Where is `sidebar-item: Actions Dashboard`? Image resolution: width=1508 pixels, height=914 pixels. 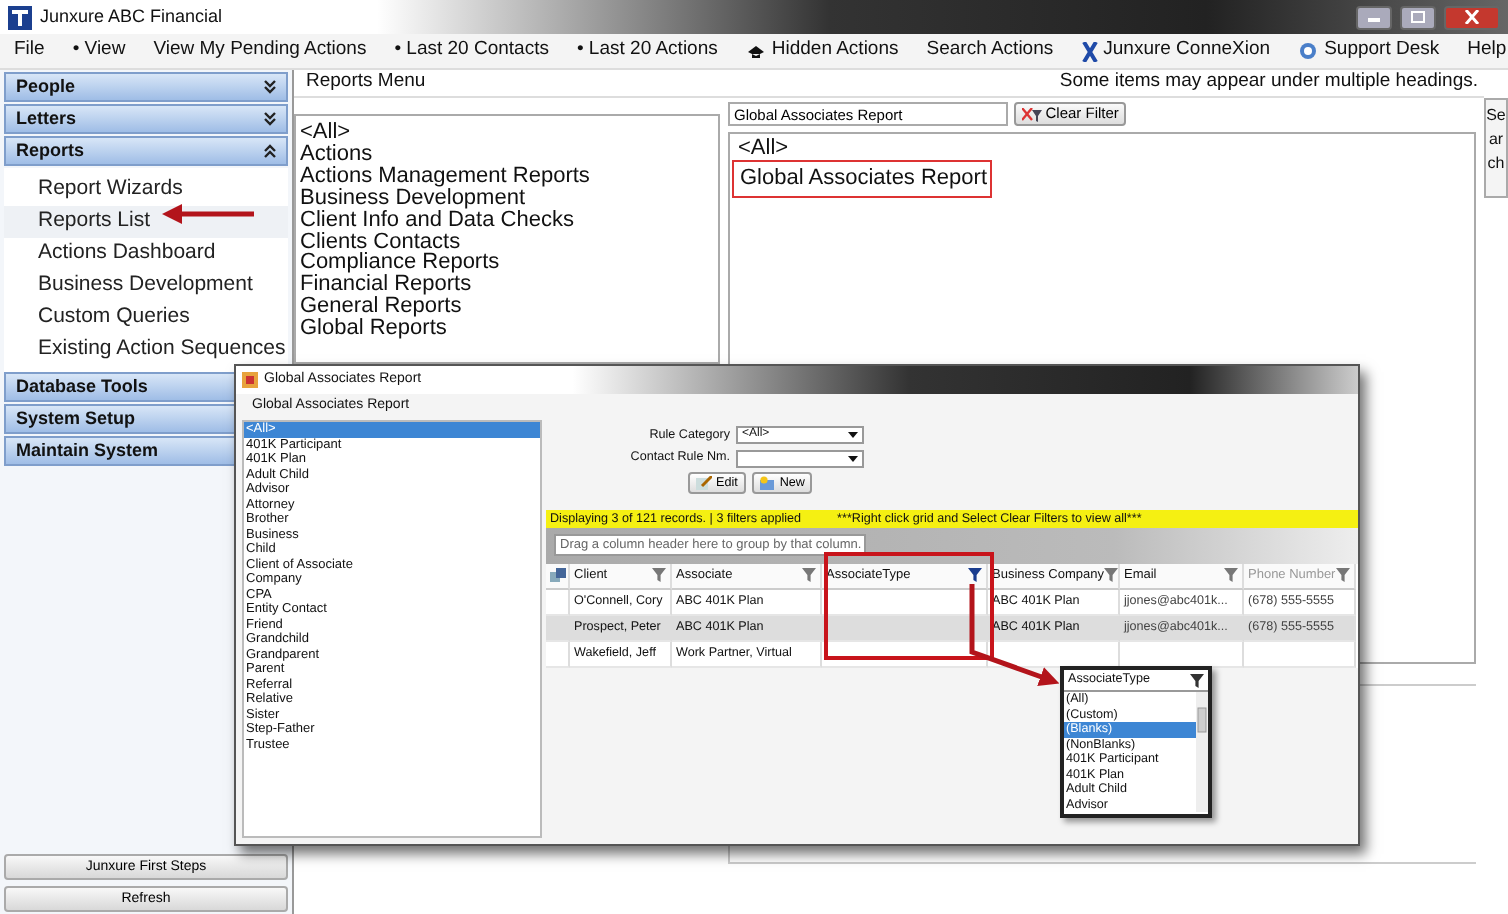
sidebar-item: Actions Dashboard is located at coordinates (146, 254).